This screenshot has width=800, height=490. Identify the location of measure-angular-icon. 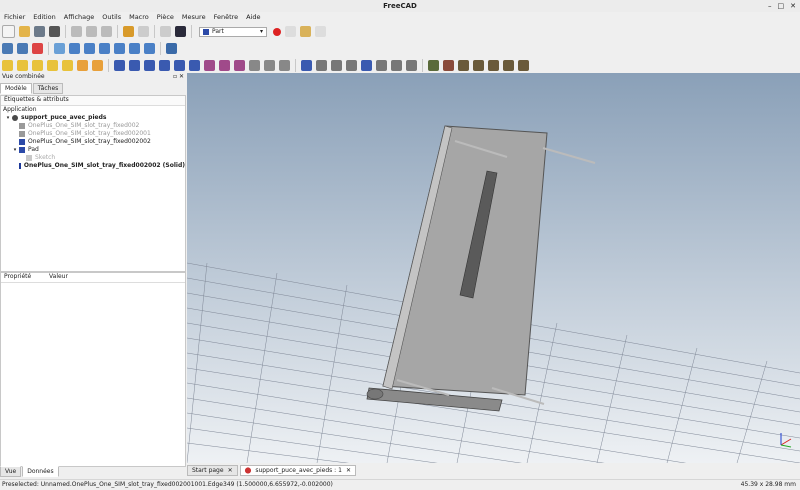
(448, 65).